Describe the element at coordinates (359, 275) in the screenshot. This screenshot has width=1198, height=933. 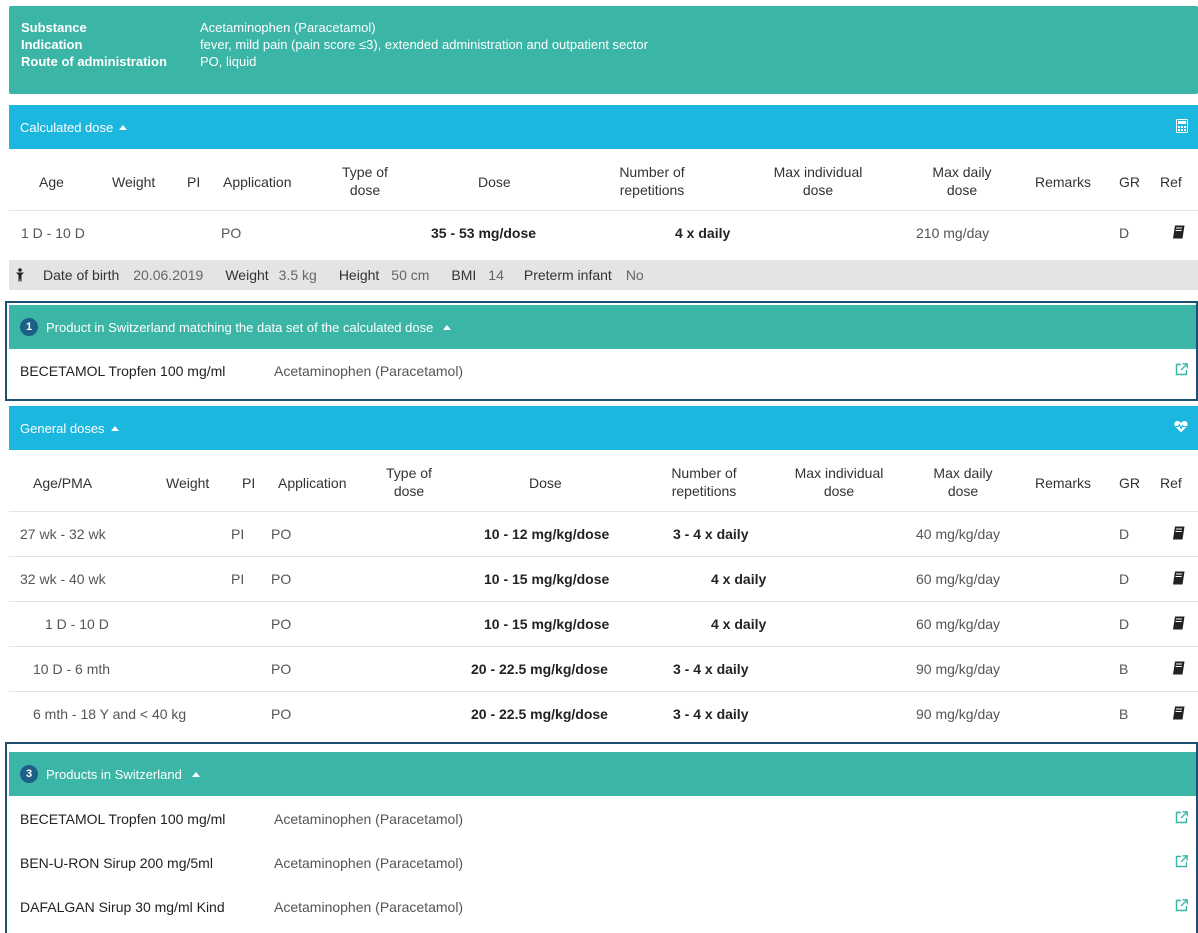
I see `height-label: Height` at that location.